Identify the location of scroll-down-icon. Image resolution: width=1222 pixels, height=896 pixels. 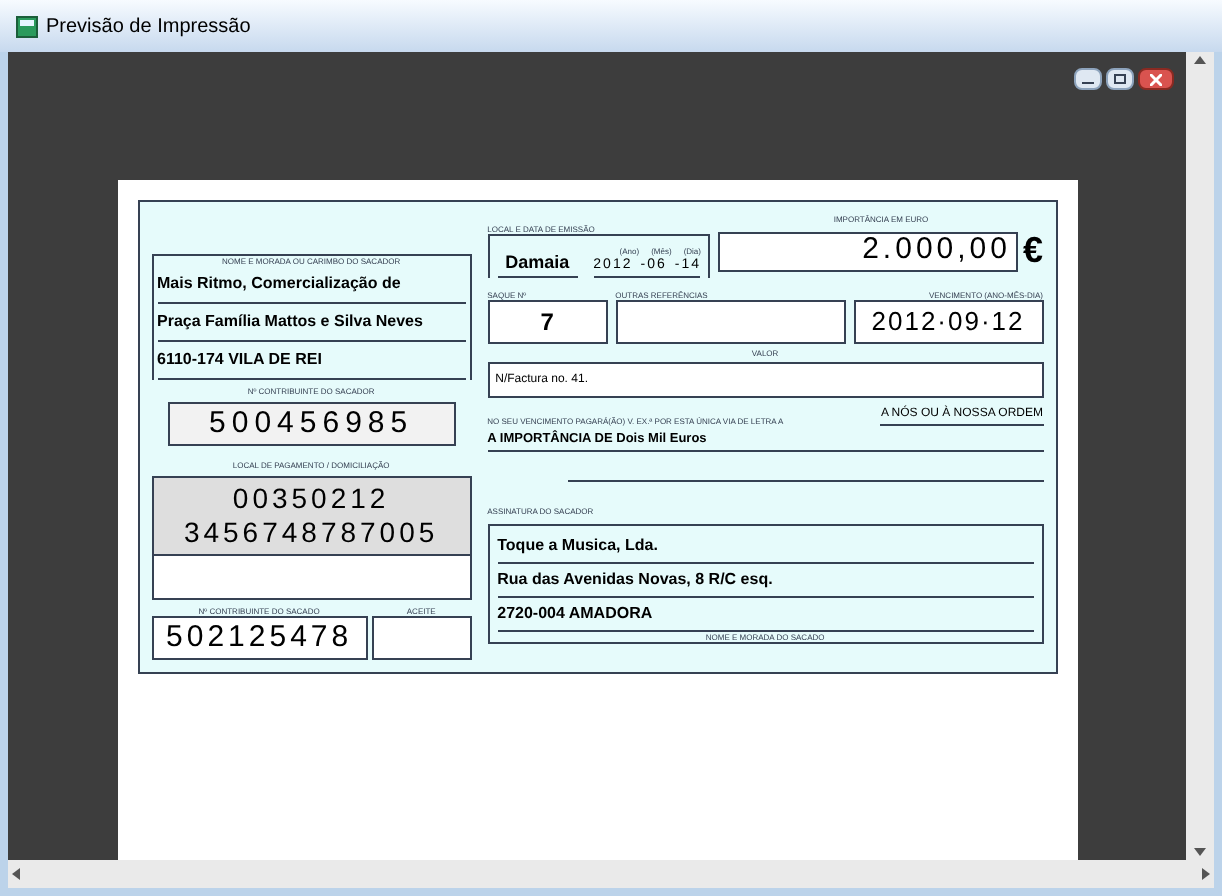
(1200, 852).